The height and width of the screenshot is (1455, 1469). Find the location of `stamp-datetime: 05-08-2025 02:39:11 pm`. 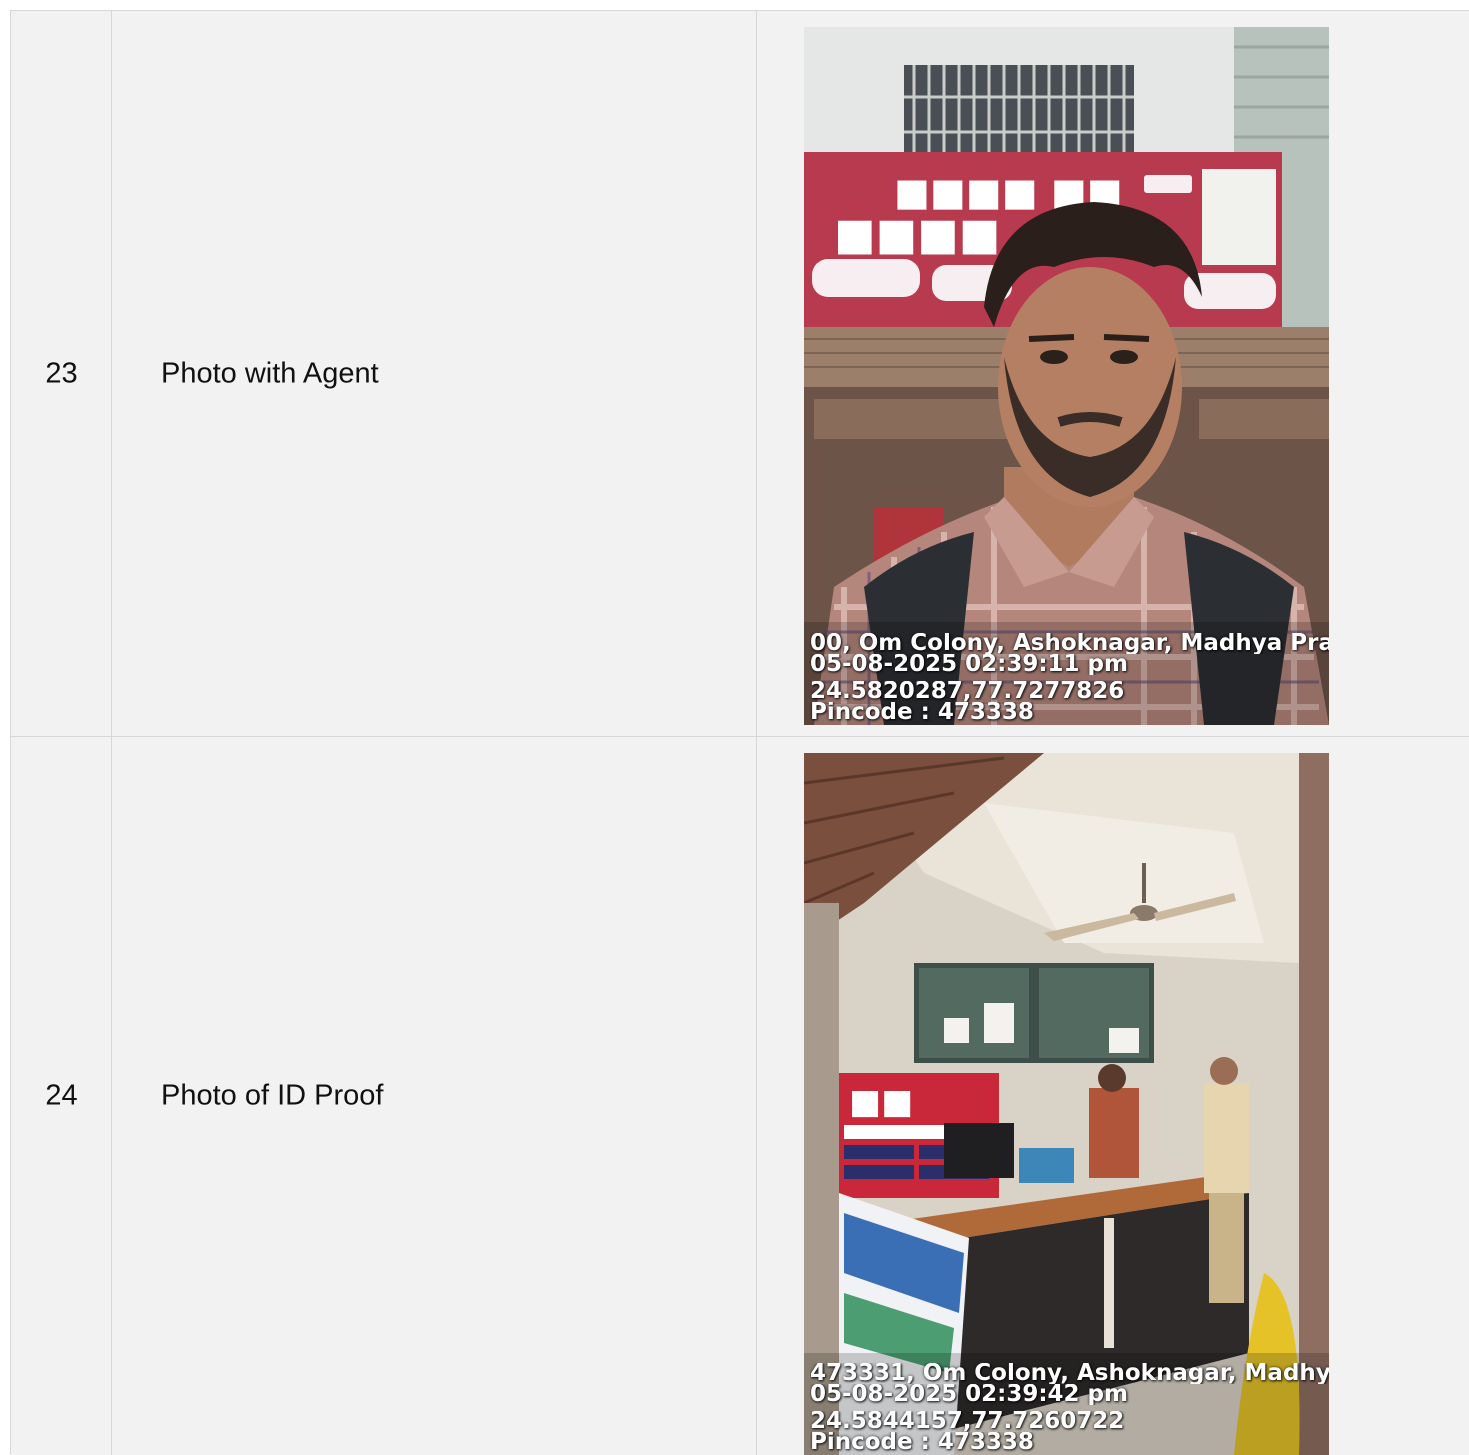

stamp-datetime: 05-08-2025 02:39:11 pm is located at coordinates (969, 664).